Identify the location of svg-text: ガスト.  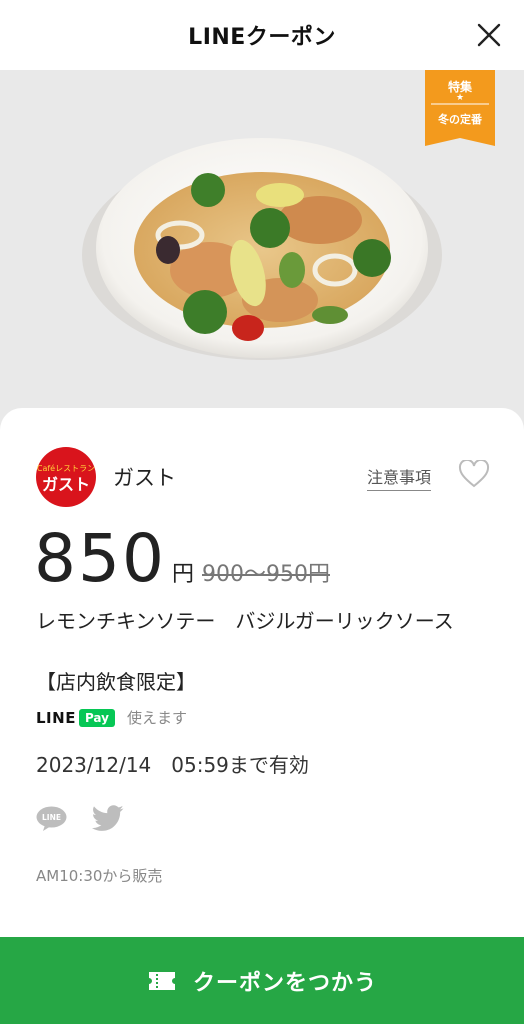
(66, 484).